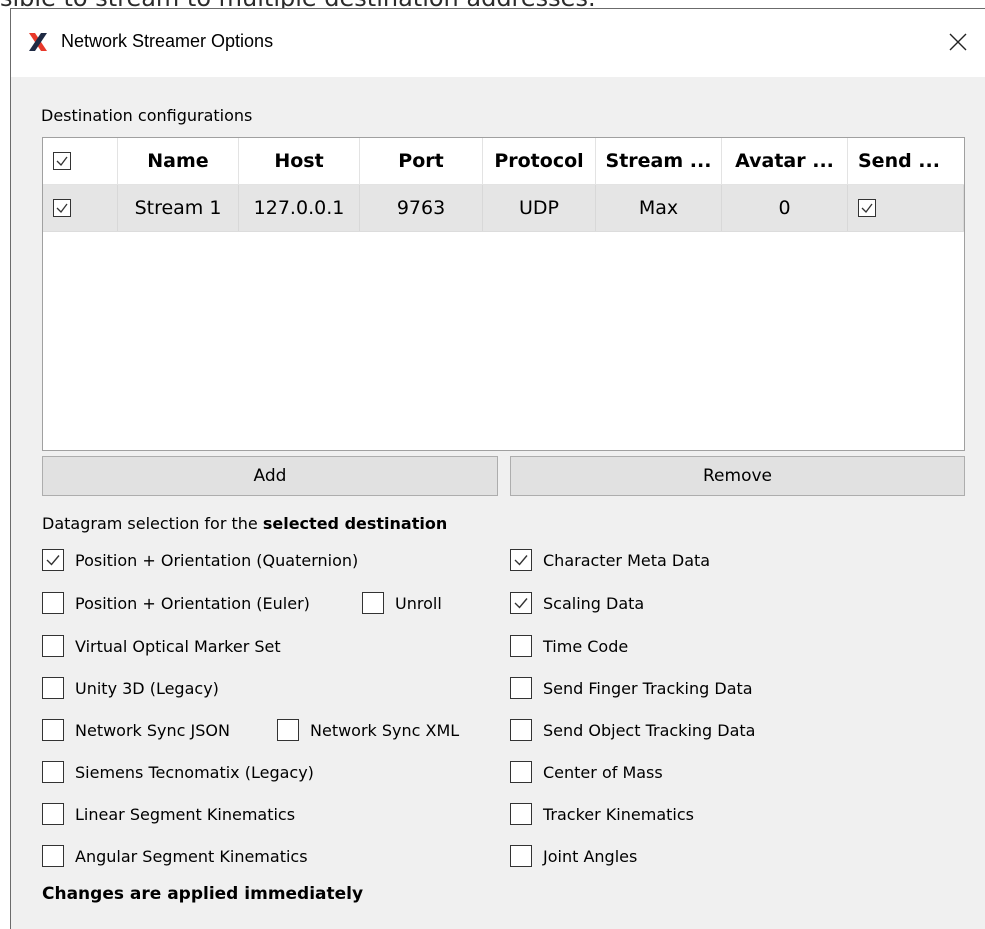  I want to click on pos-euler-checkbox, so click(53, 603).